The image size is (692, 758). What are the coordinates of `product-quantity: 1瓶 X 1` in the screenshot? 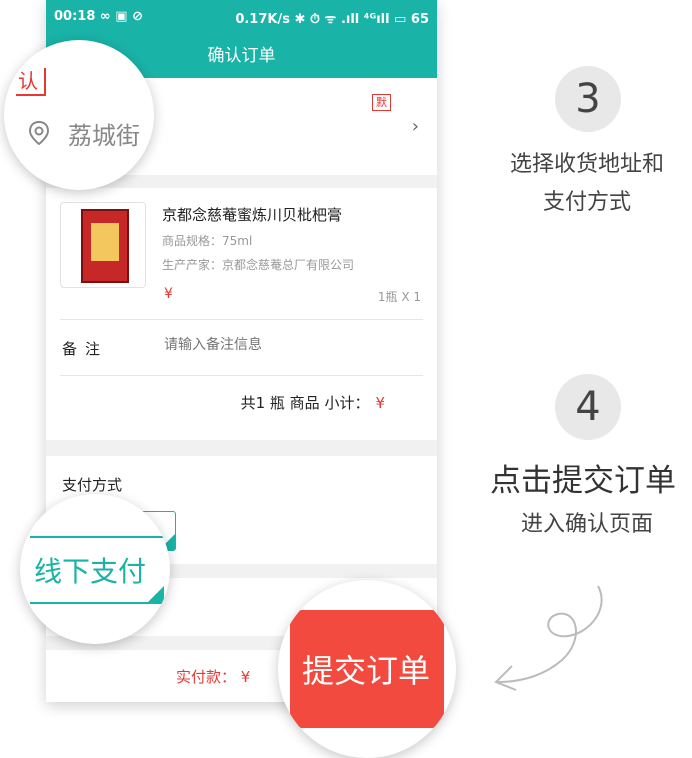 It's located at (399, 297).